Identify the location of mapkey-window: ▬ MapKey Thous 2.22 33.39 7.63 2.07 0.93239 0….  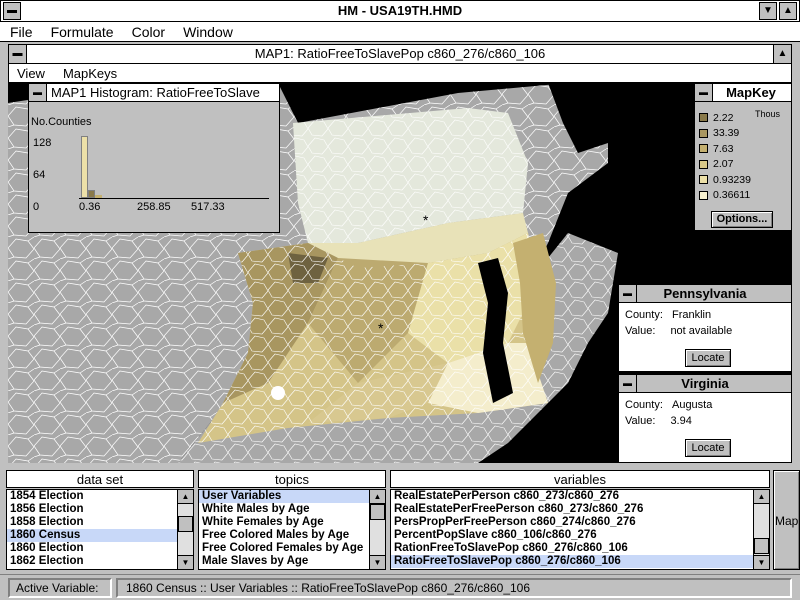
(743, 157).